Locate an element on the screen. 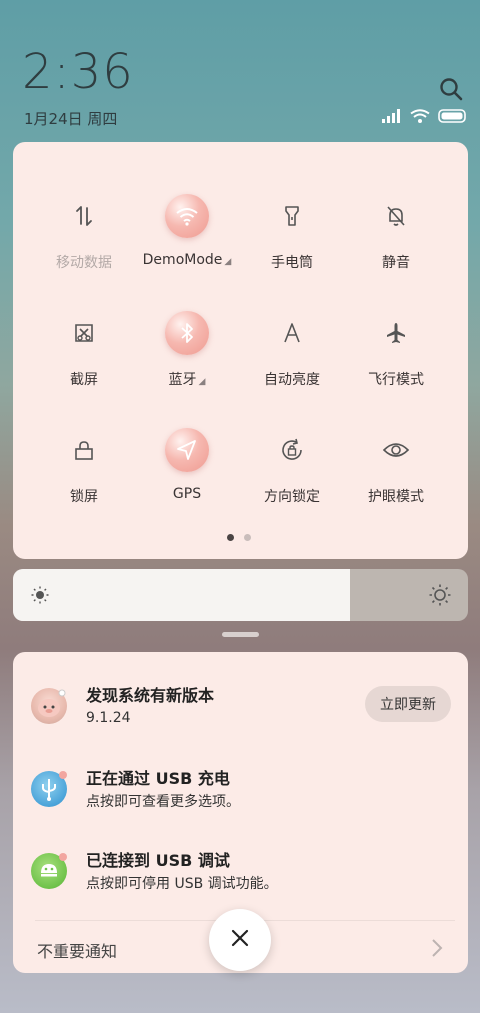  status-icons is located at coordinates (425, 117).